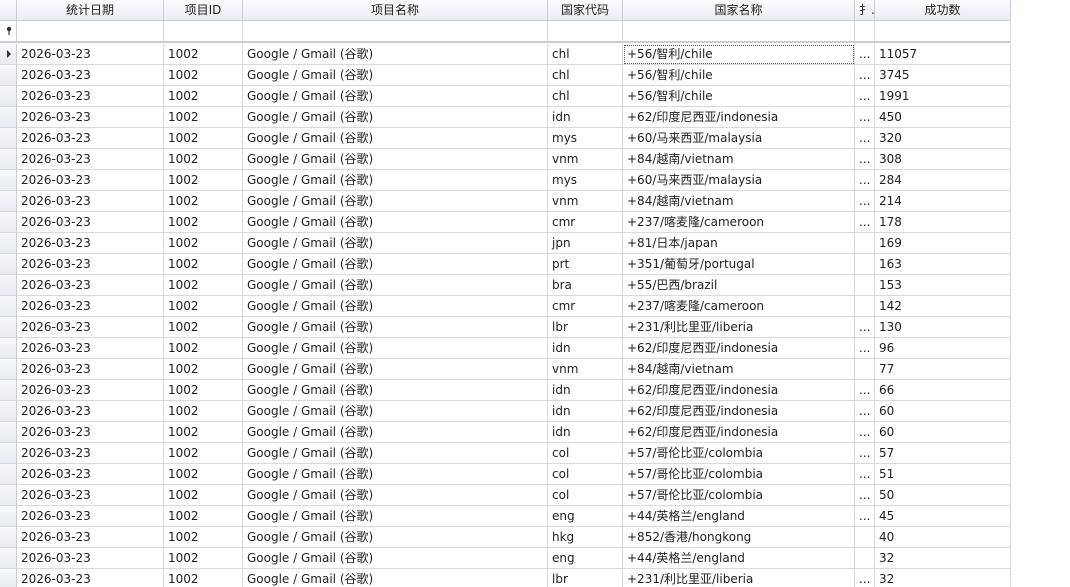 The height and width of the screenshot is (587, 1070). I want to click on cell-cname: +56/智利/chile, so click(739, 96).